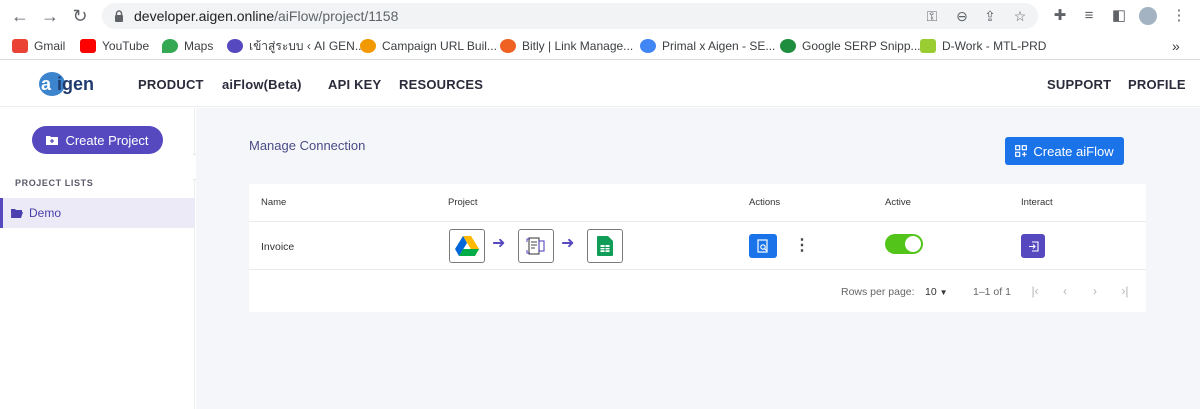 This screenshot has width=1200, height=409. What do you see at coordinates (119, 16) in the screenshot?
I see `lock-icon` at bounding box center [119, 16].